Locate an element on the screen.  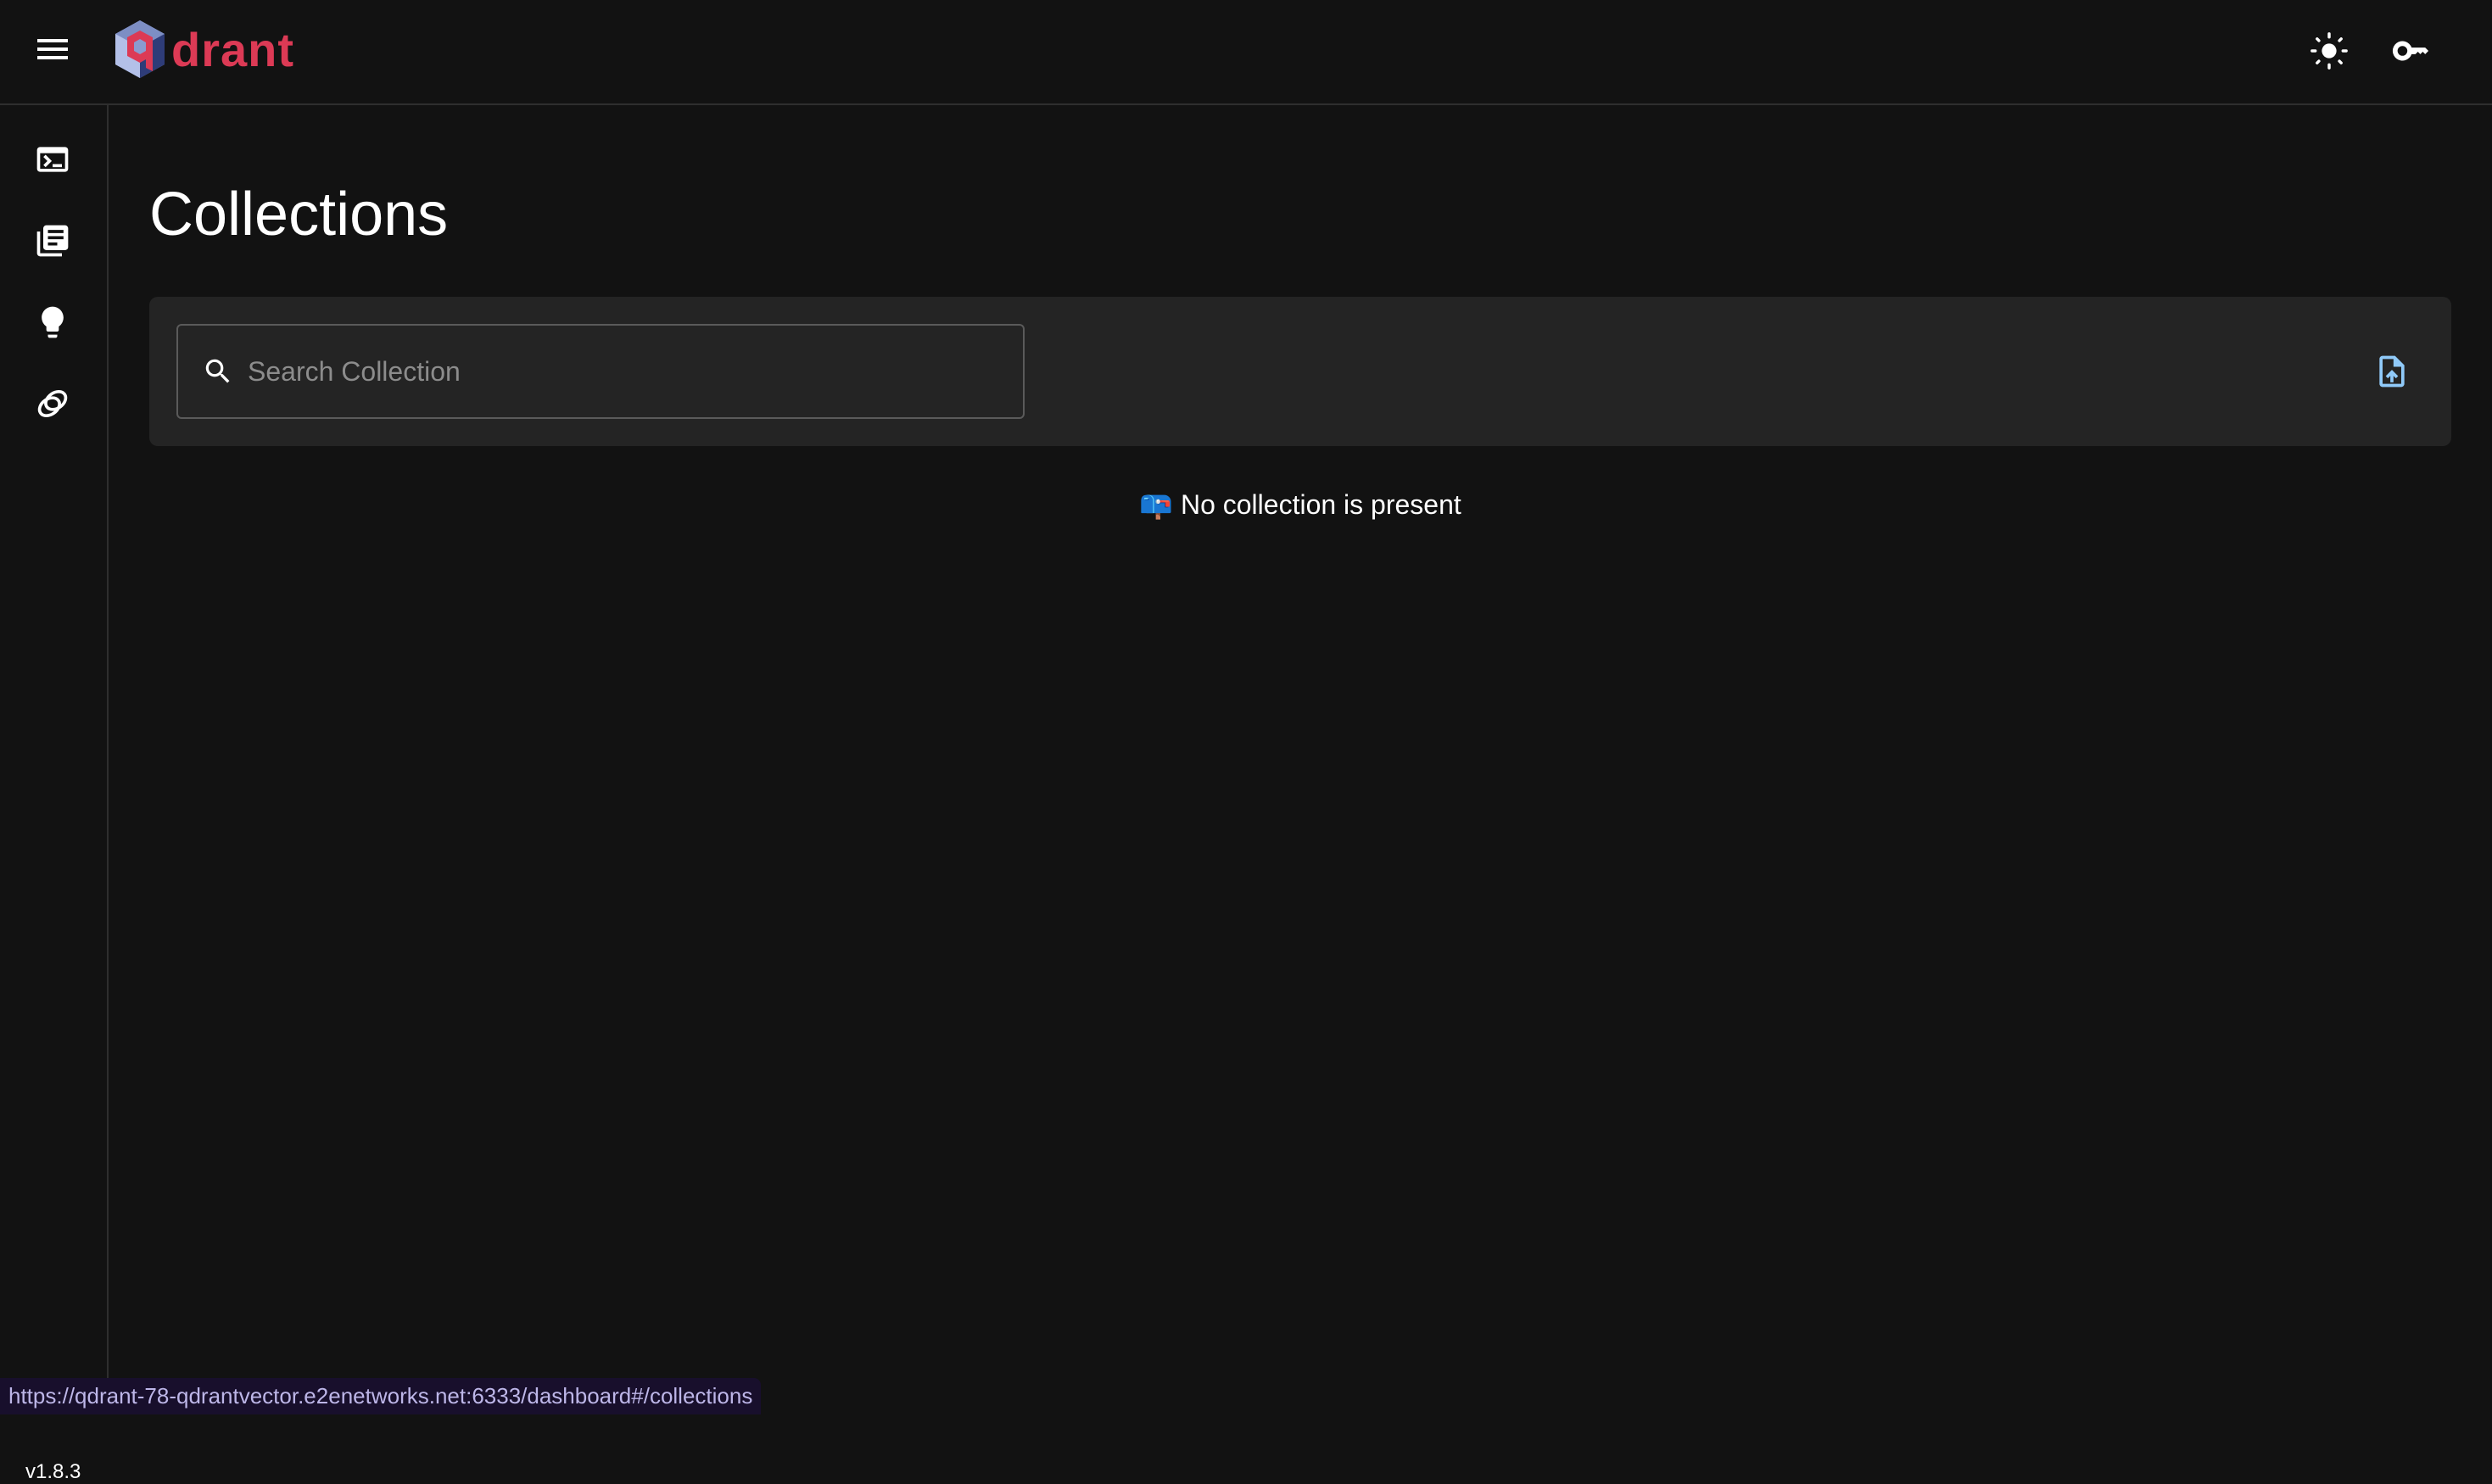
api-key-button is located at coordinates (2410, 50).